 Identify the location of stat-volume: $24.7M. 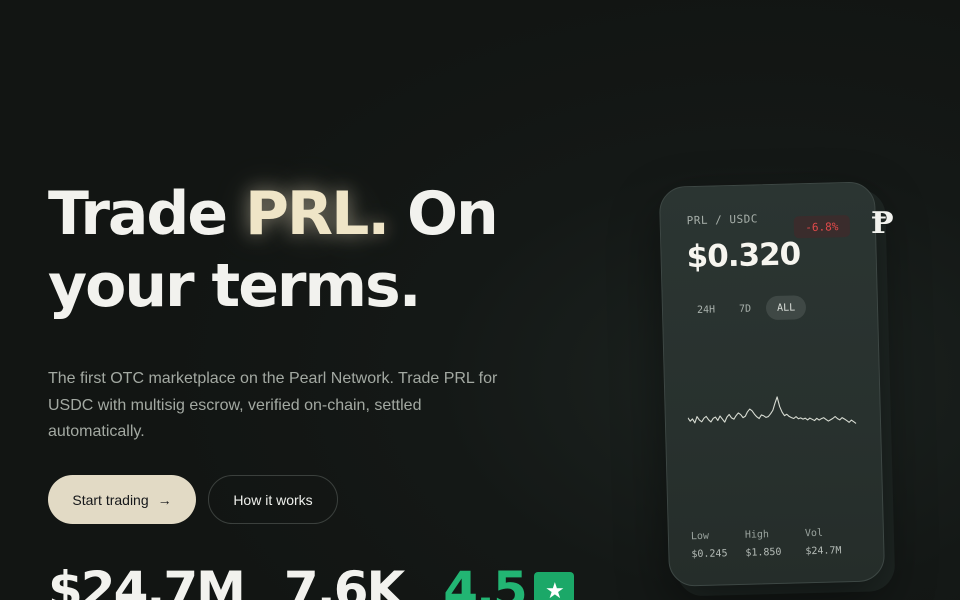
(147, 580).